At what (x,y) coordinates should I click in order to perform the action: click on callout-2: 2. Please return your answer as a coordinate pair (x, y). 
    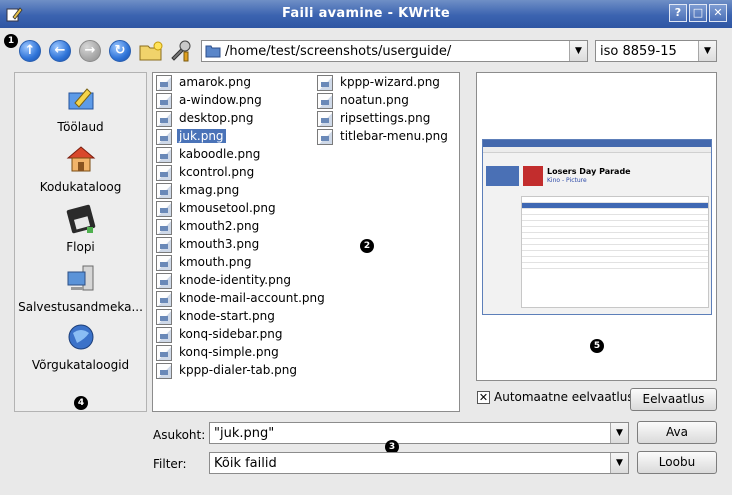
    Looking at the image, I should click on (367, 246).